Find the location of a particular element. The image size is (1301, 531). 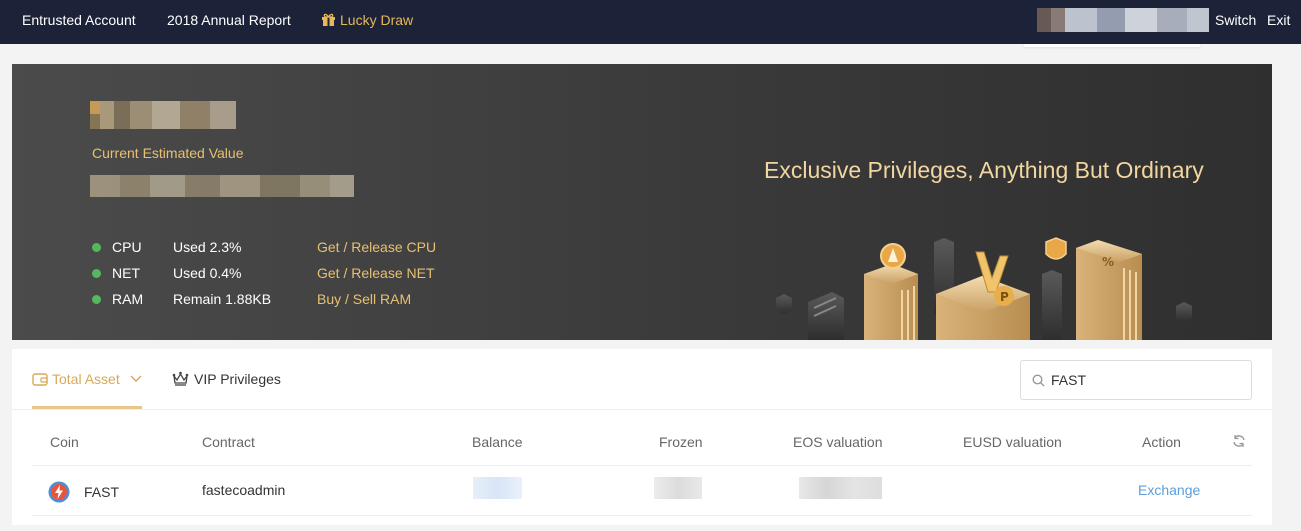

gift-icon is located at coordinates (328, 19).